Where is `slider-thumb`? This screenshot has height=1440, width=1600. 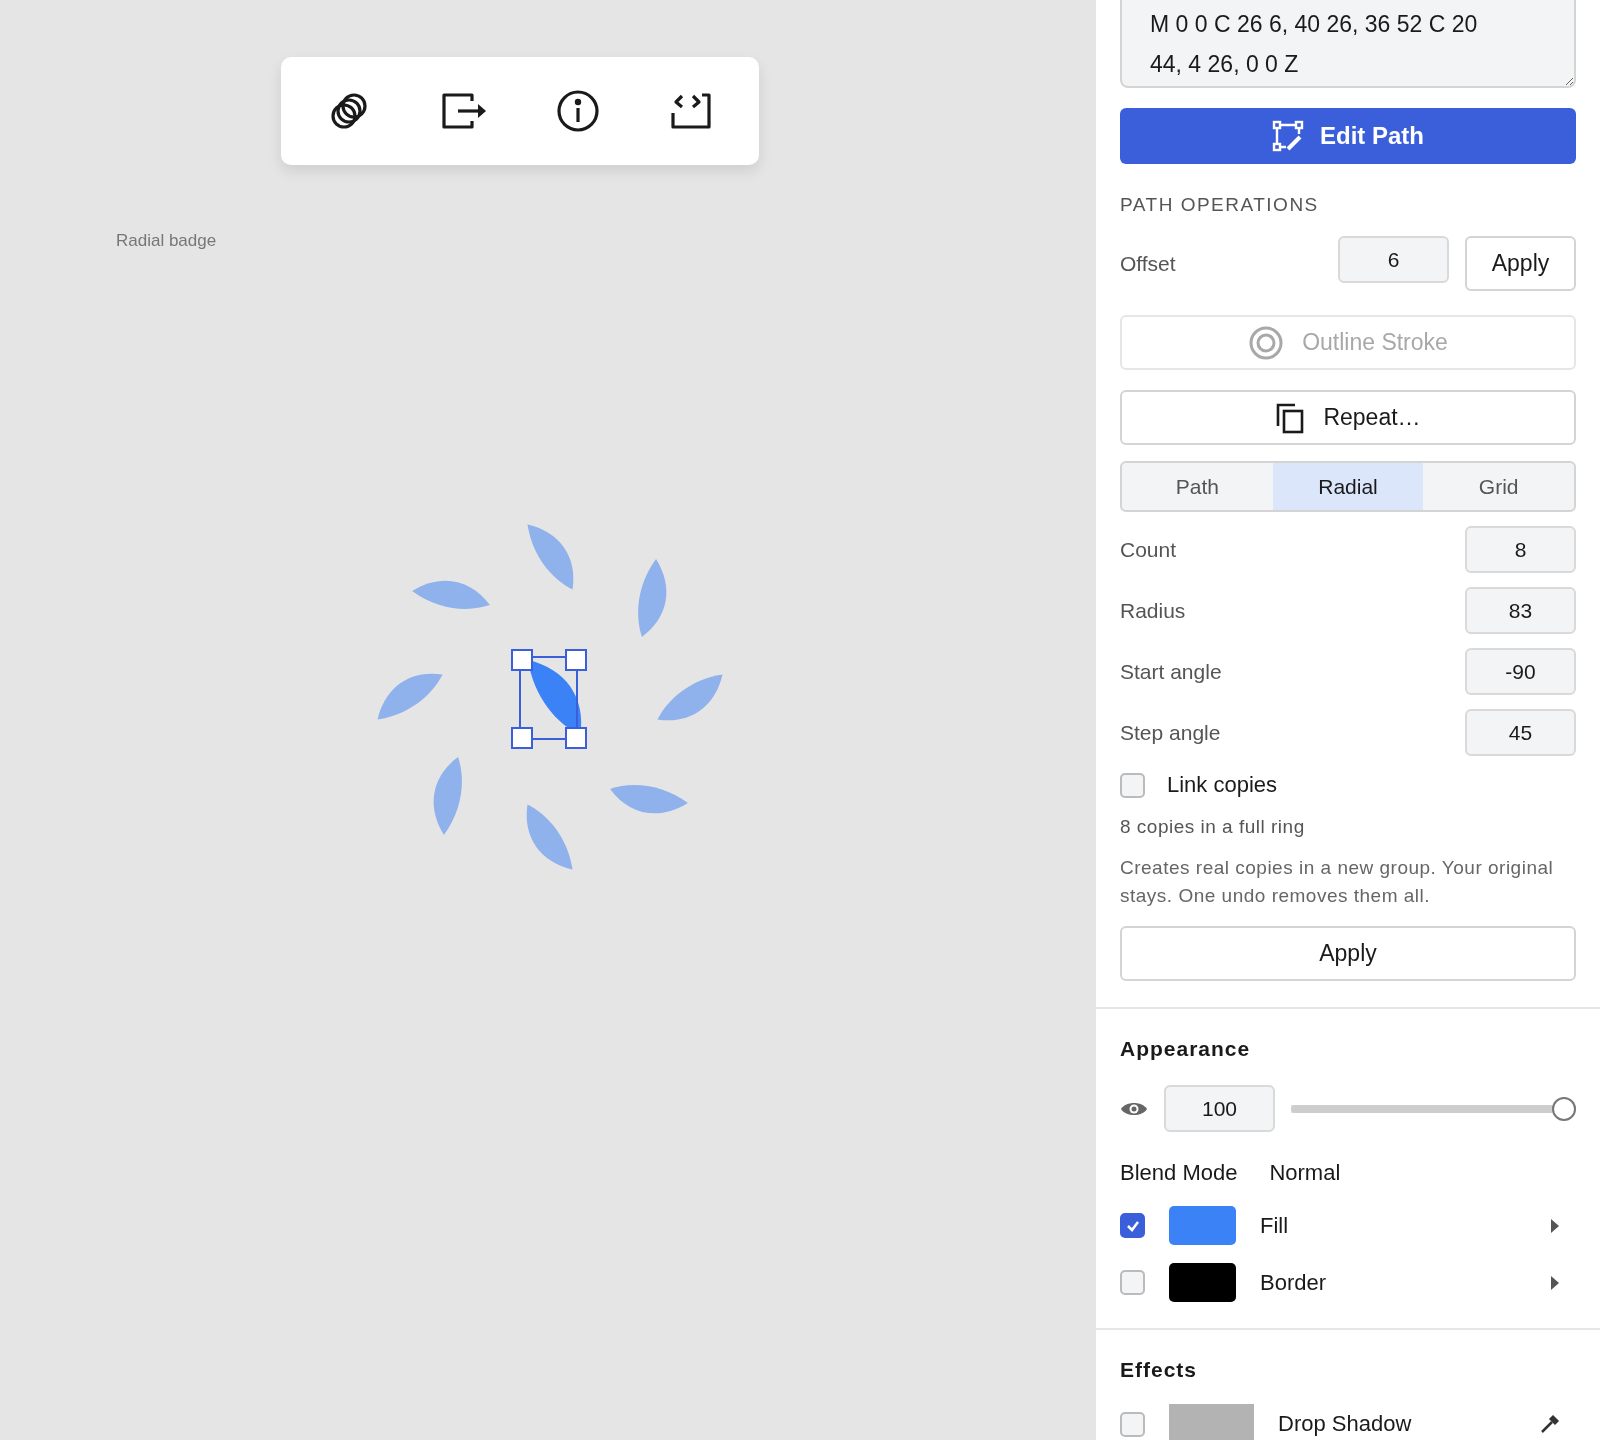
slider-thumb is located at coordinates (1564, 1108).